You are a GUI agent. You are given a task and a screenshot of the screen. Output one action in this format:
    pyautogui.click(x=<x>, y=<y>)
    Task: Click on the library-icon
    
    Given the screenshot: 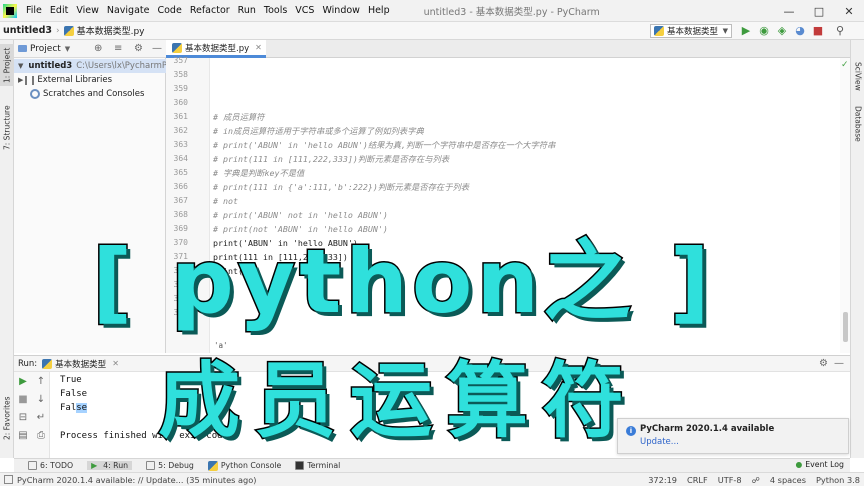 What is the action you would take?
    pyautogui.click(x=30, y=80)
    